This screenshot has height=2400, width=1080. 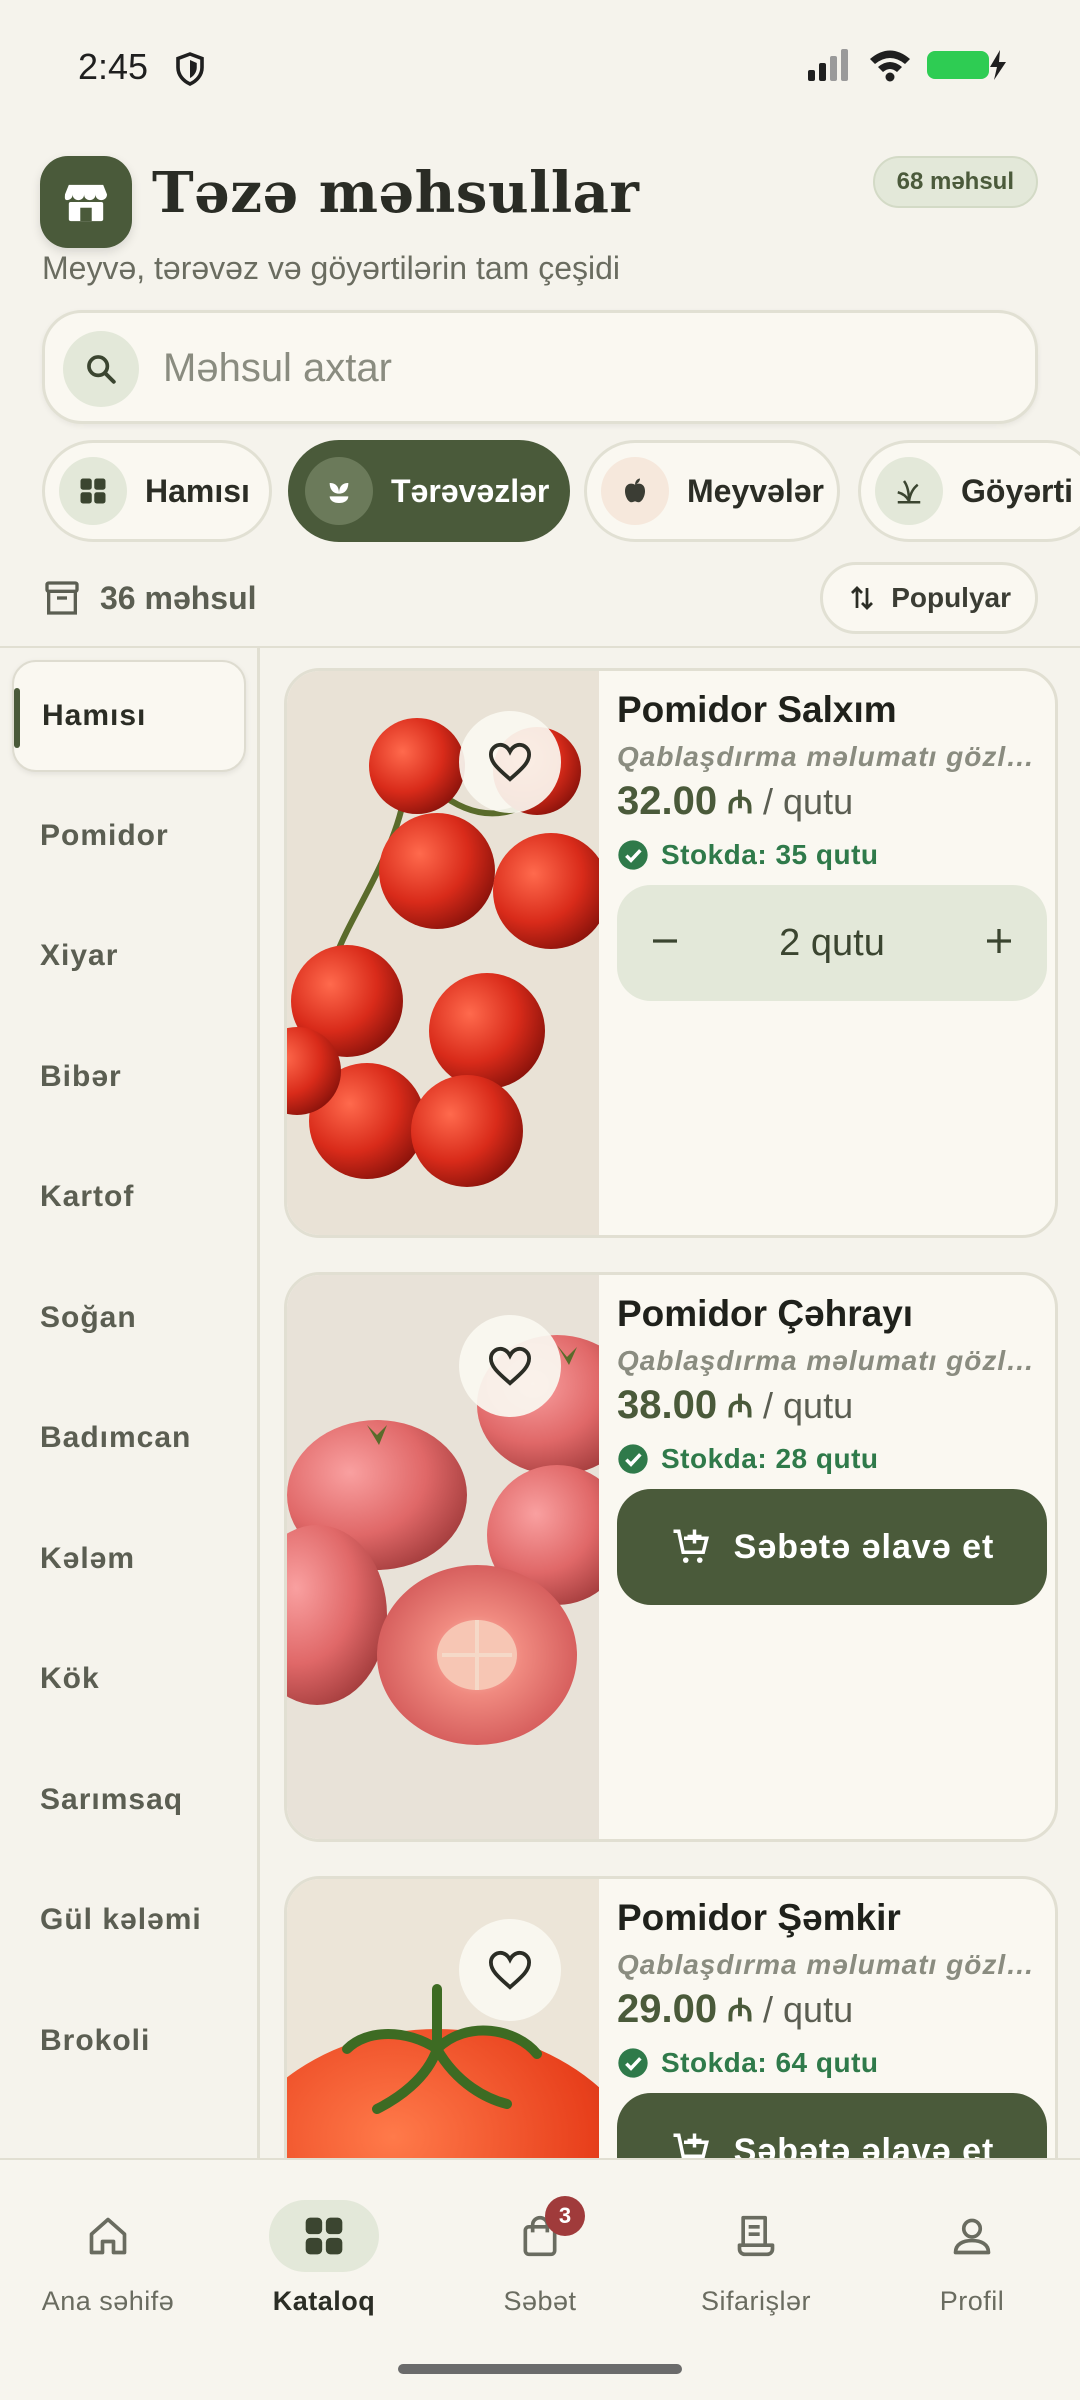 I want to click on search-box, so click(x=540, y=367).